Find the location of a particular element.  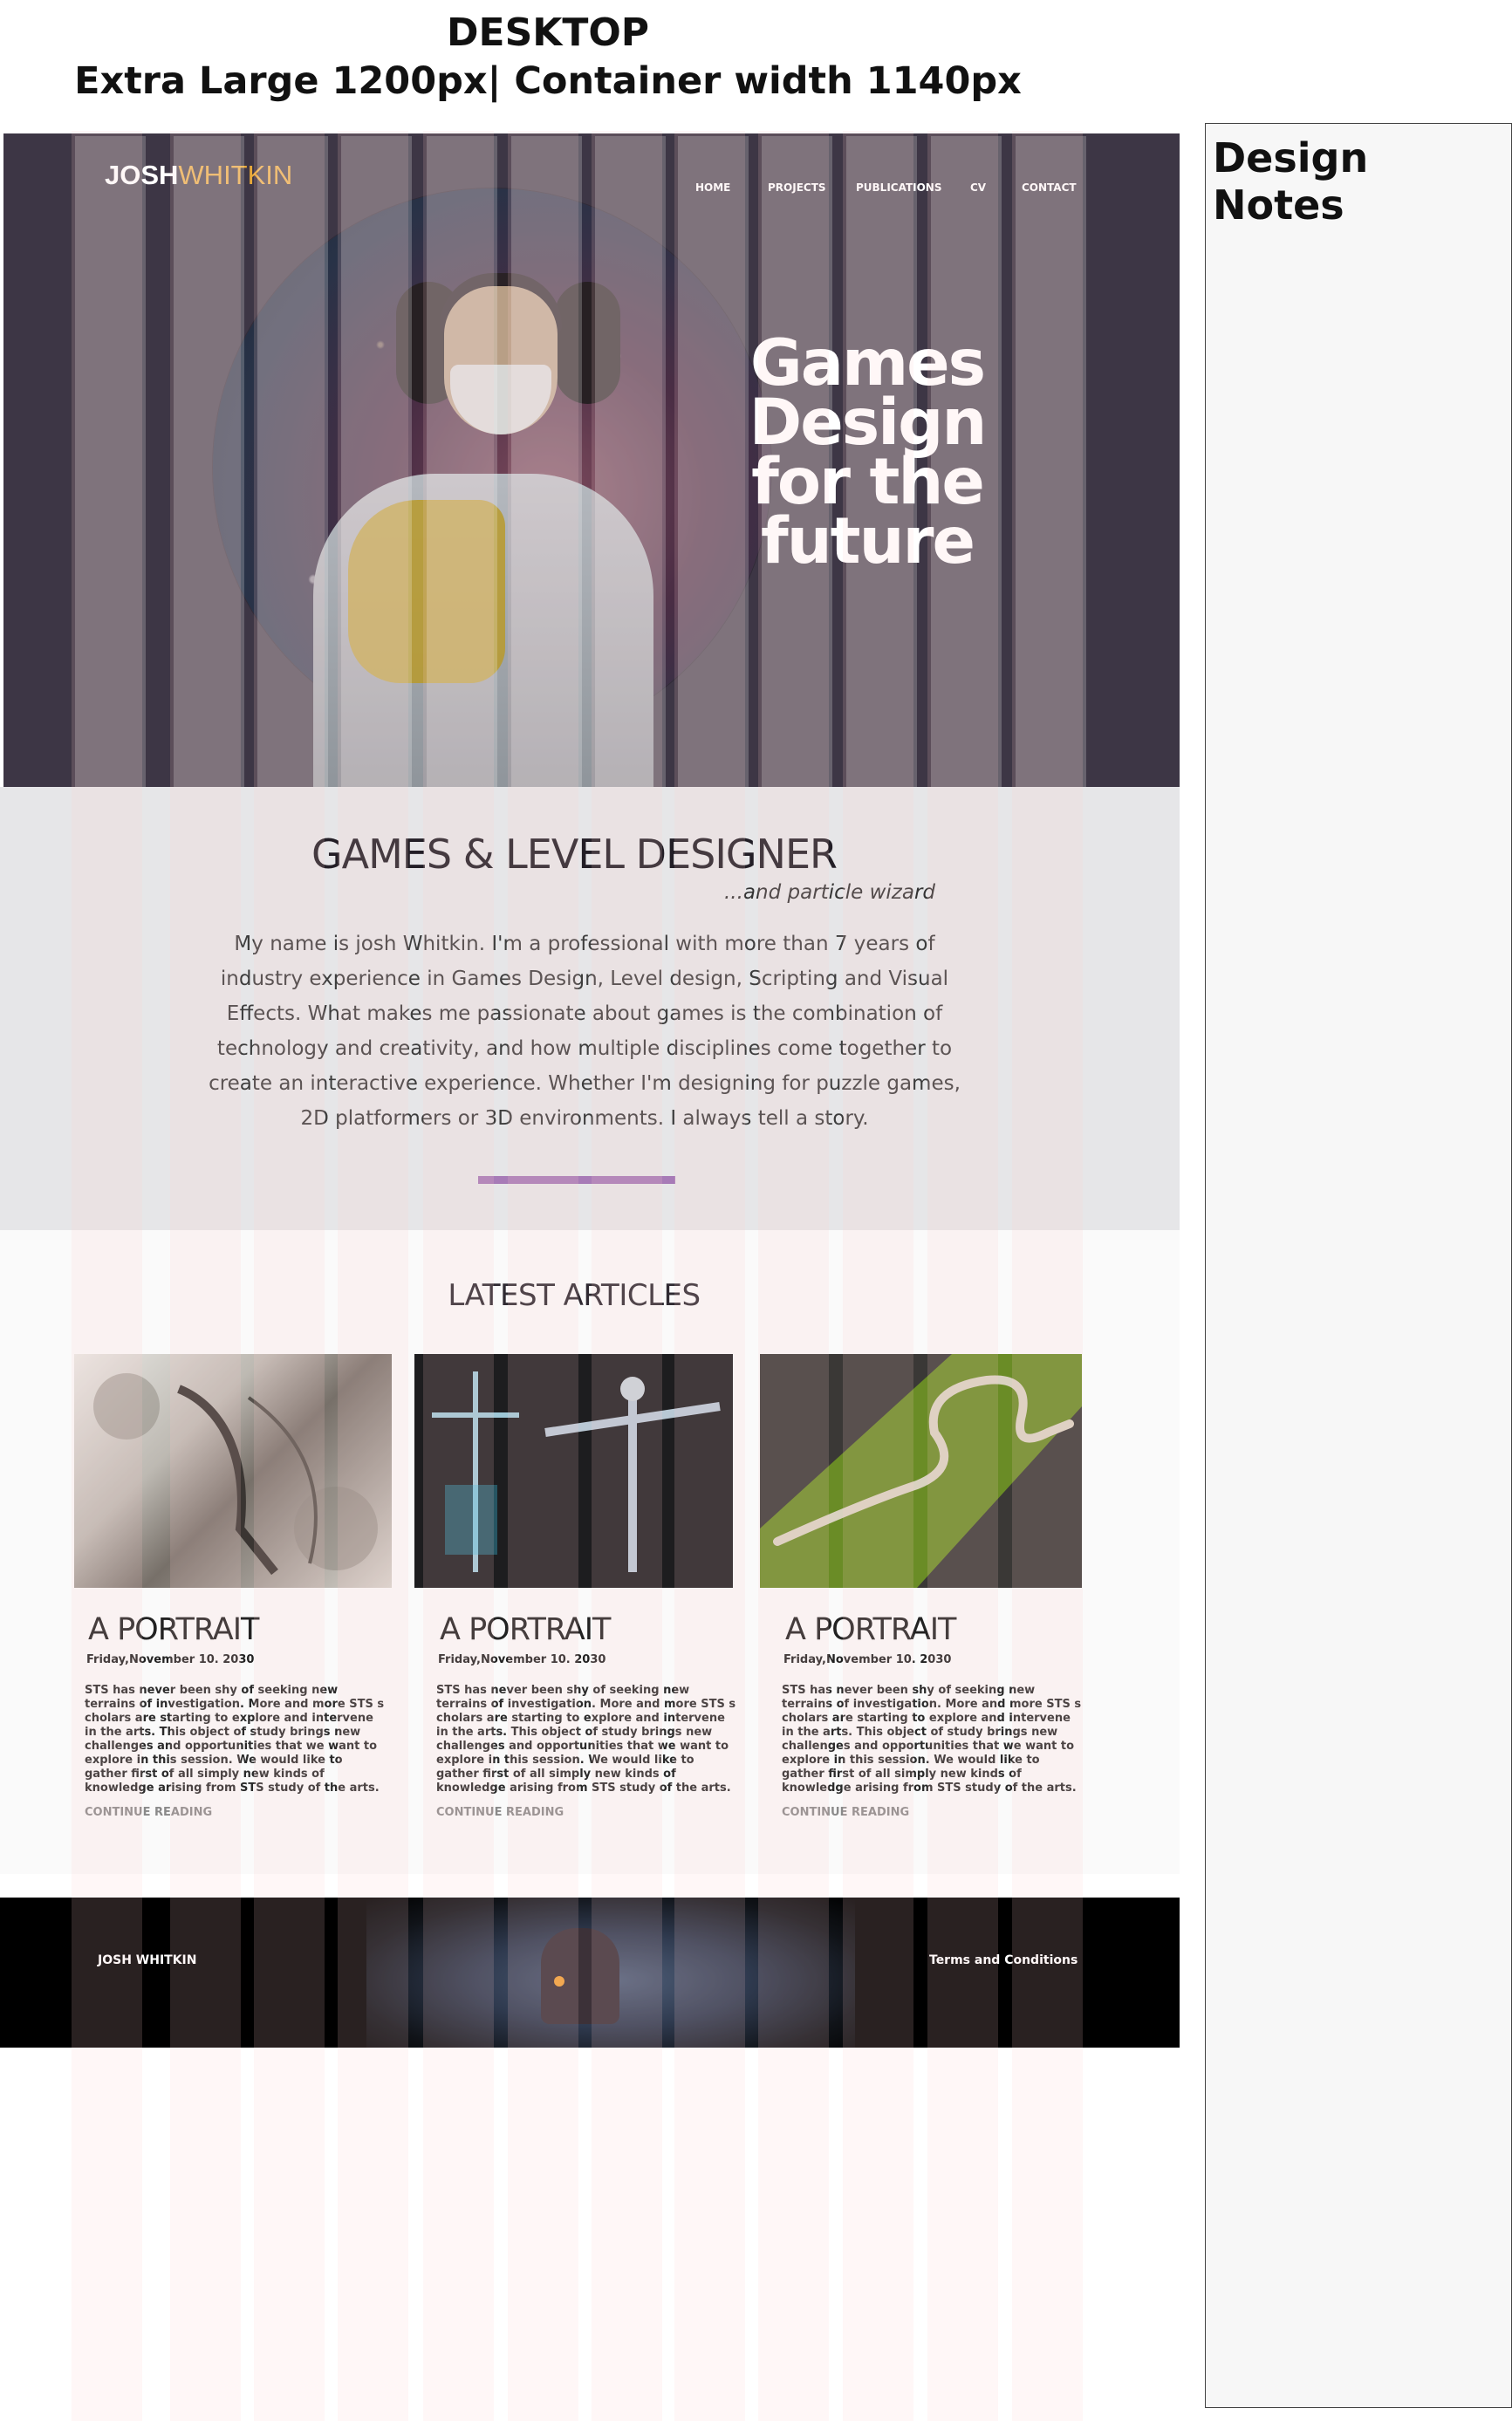

hero-headline-line: Games is located at coordinates (867, 363).